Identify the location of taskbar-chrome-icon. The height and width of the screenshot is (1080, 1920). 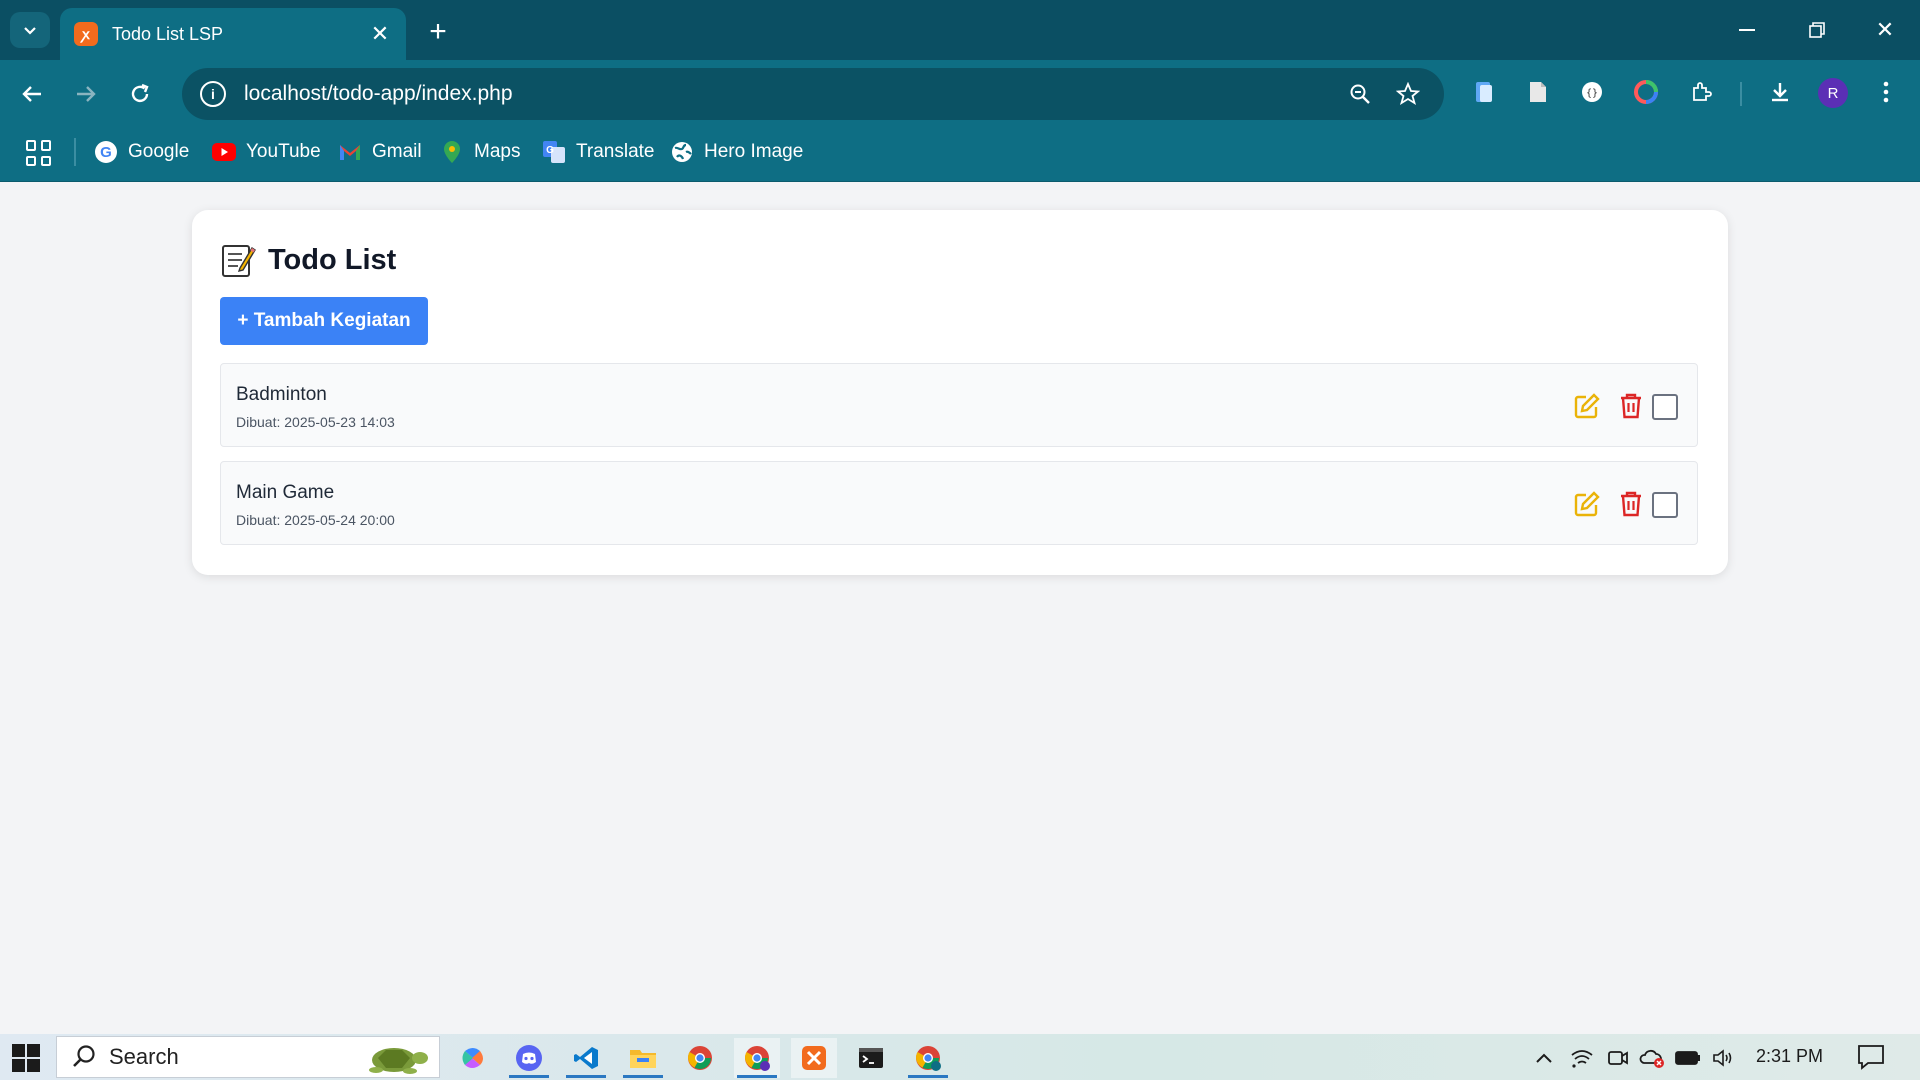
(700, 1058).